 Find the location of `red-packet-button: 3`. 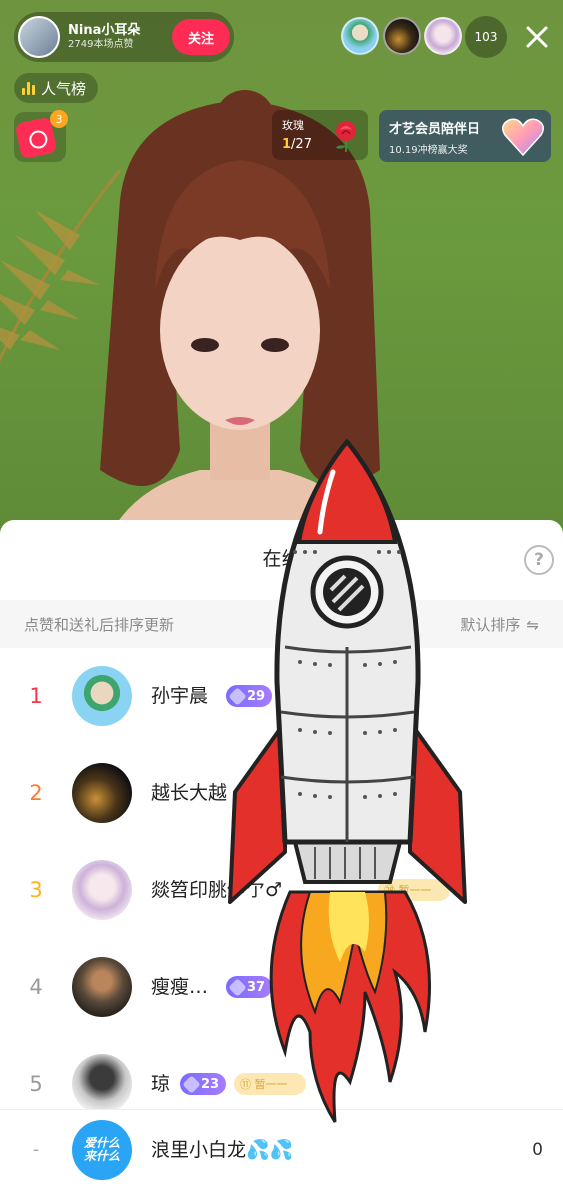

red-packet-button: 3 is located at coordinates (41, 136).